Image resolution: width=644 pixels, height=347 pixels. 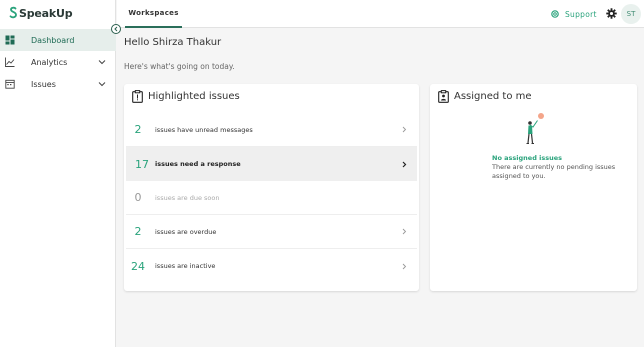 I want to click on sidebar-item-analytics: Analytics, so click(x=58, y=62).